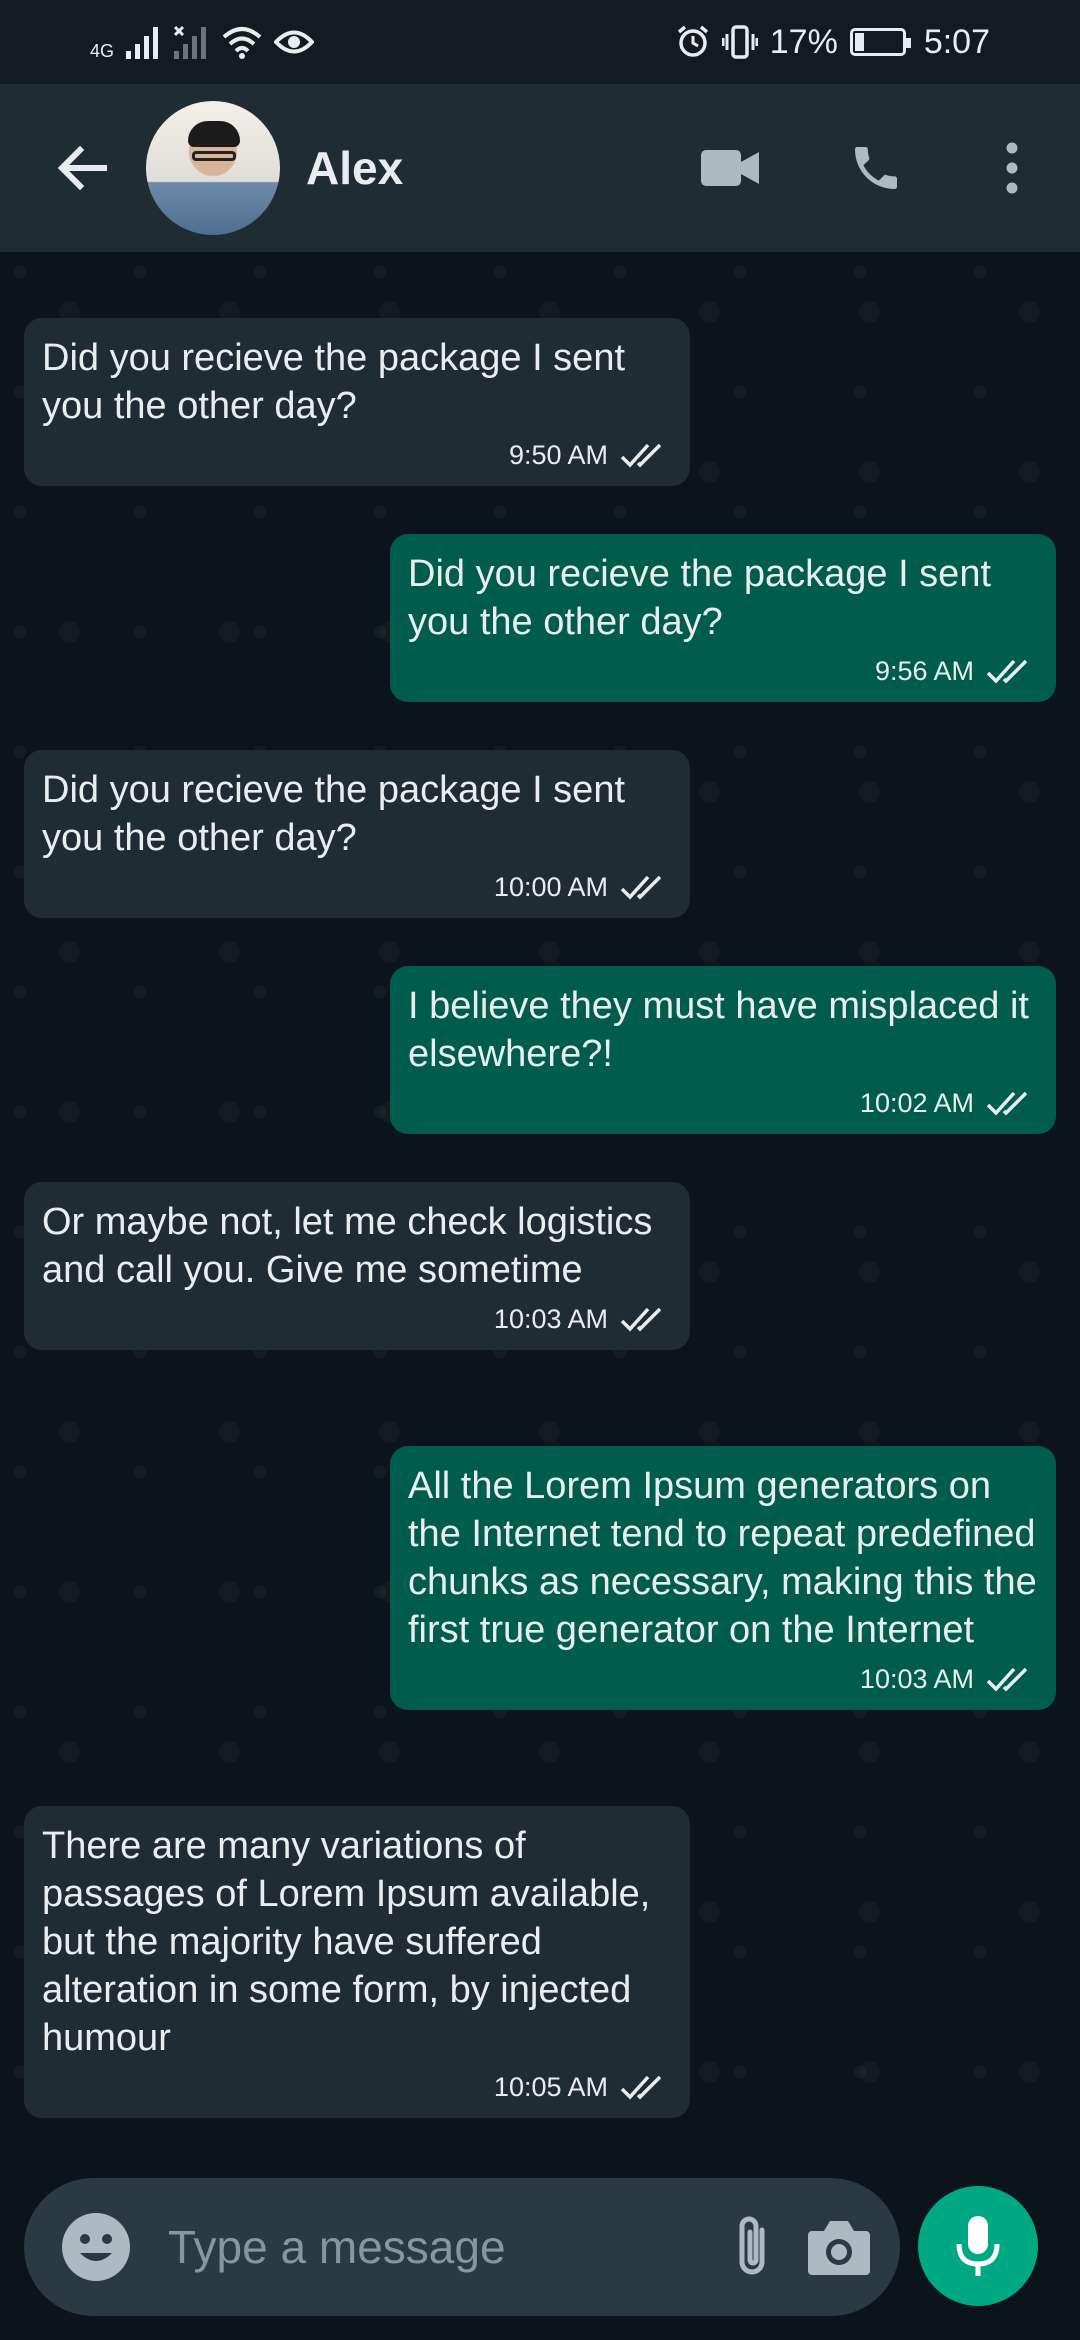  Describe the element at coordinates (190, 42) in the screenshot. I see `signal-no-service-icon` at that location.